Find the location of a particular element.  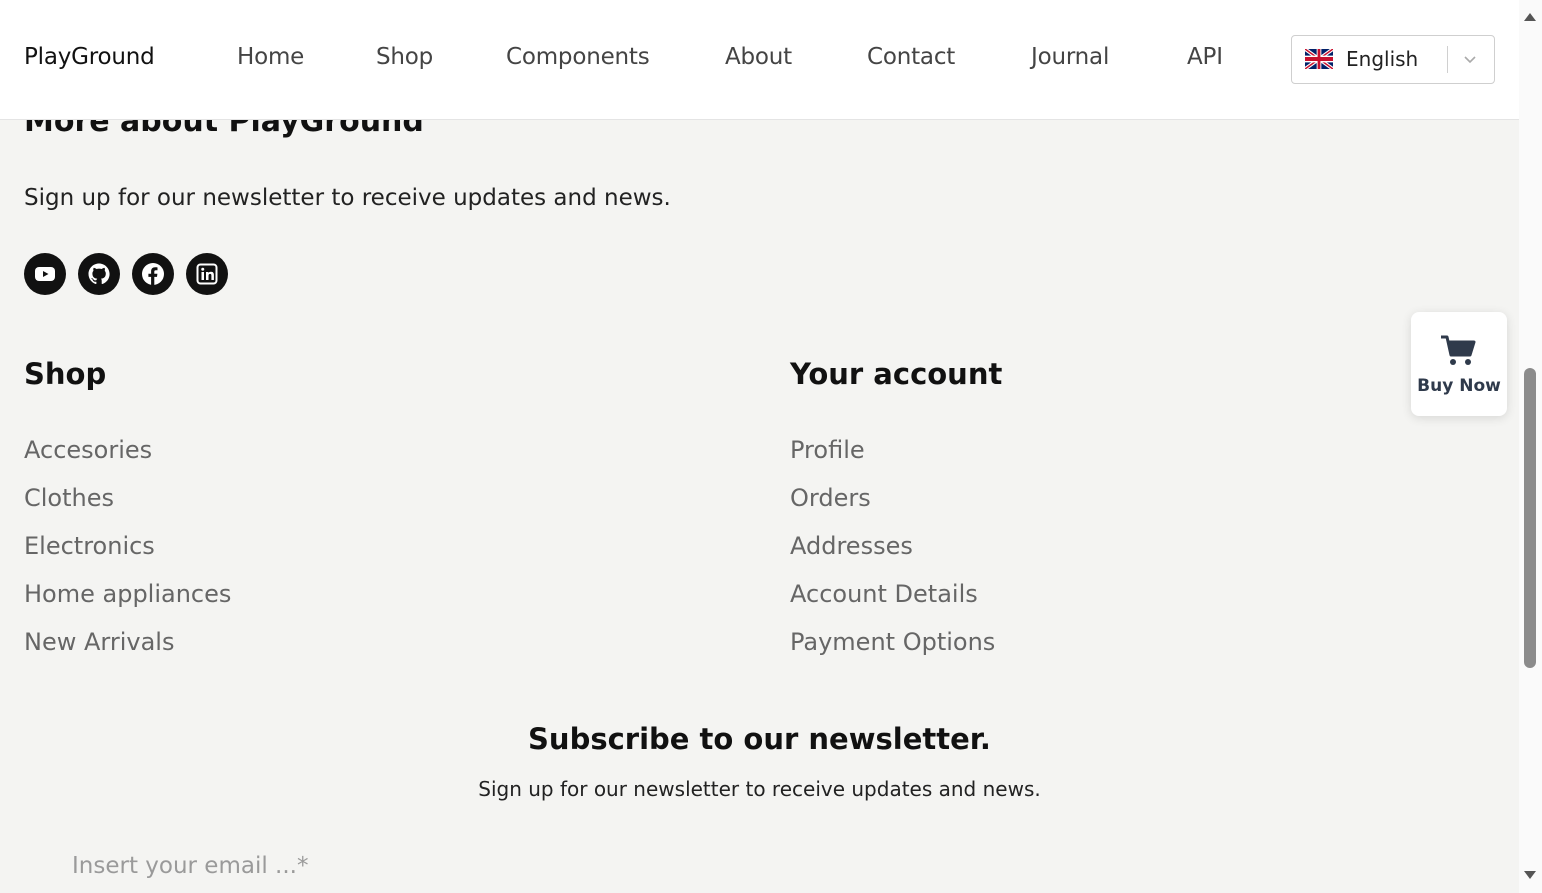

facebook-button is located at coordinates (153, 274).